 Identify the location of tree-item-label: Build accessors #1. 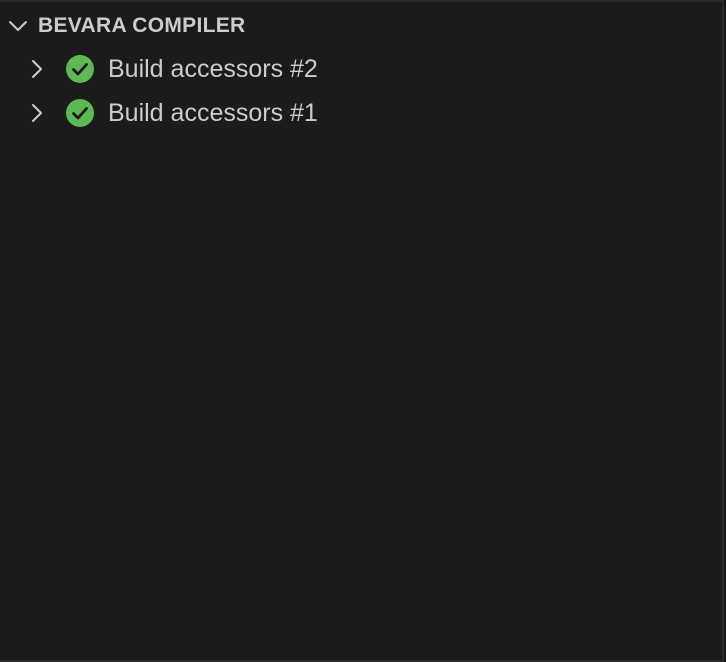
(213, 112).